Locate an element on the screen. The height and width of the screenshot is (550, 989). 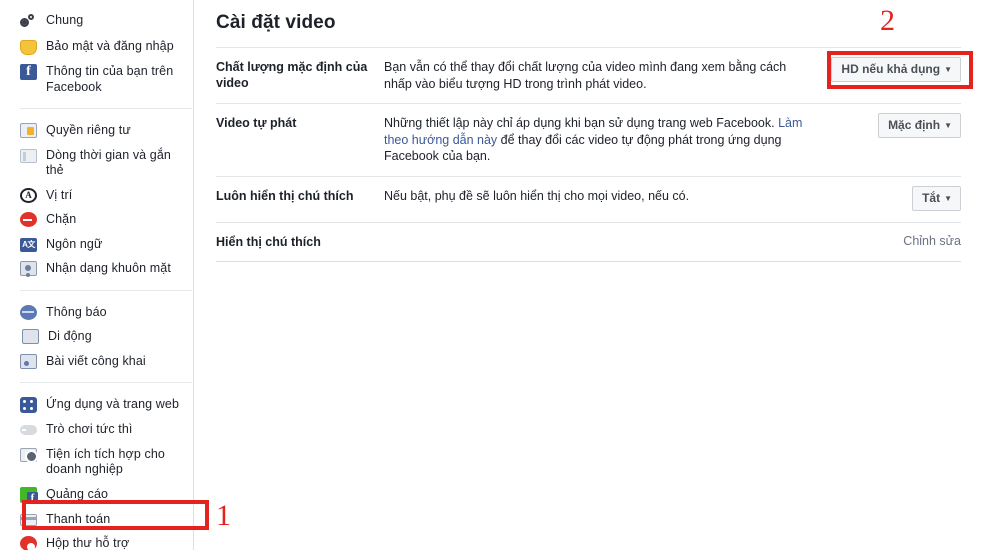
setting-description is located at coordinates (607, 241).